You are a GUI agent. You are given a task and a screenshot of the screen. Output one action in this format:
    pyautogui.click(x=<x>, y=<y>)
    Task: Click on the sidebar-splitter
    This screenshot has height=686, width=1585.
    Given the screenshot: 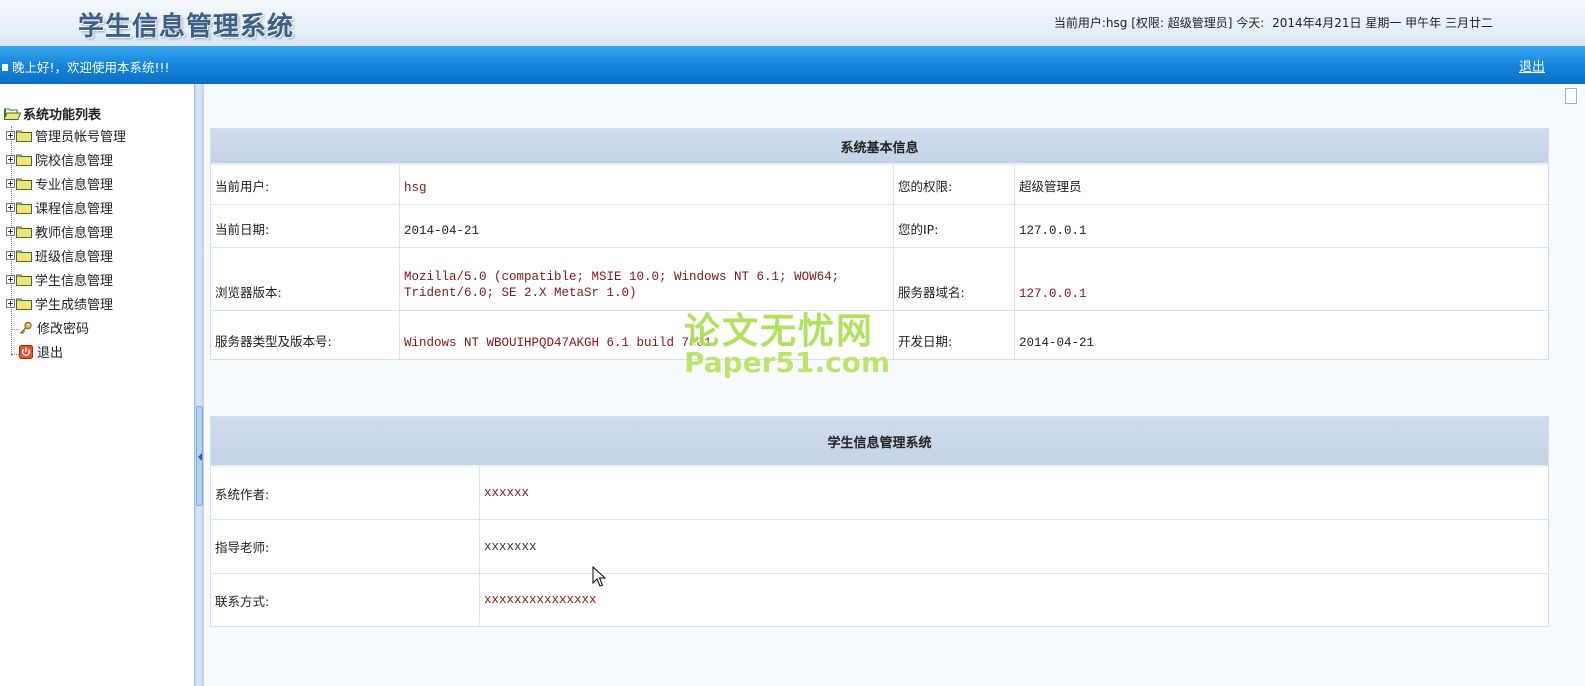 What is the action you would take?
    pyautogui.click(x=199, y=385)
    